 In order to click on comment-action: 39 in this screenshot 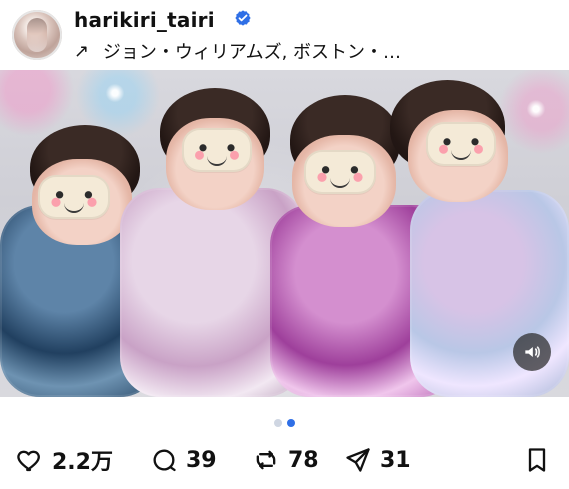, I will do `click(183, 460)`.